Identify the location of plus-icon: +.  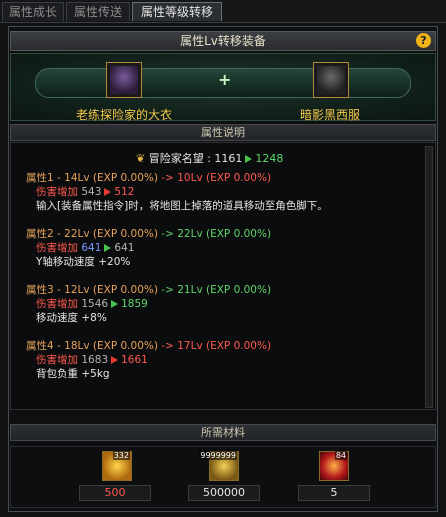
(225, 79).